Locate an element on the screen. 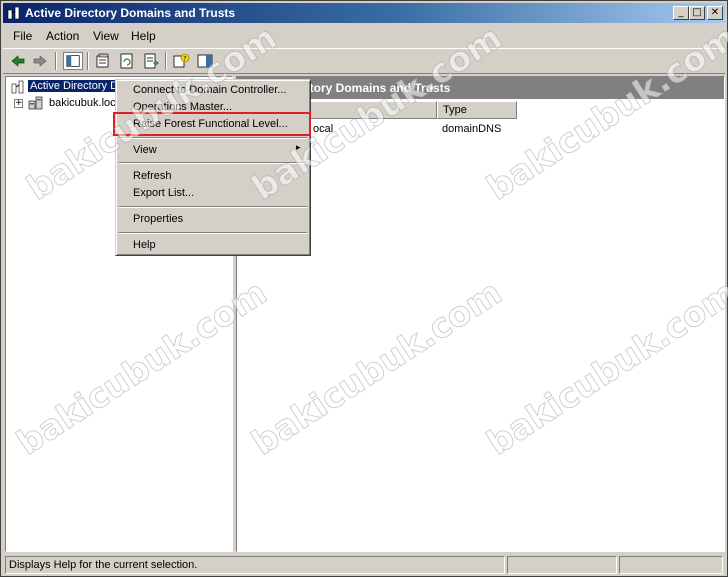  back-arrow-icon is located at coordinates (18, 61).